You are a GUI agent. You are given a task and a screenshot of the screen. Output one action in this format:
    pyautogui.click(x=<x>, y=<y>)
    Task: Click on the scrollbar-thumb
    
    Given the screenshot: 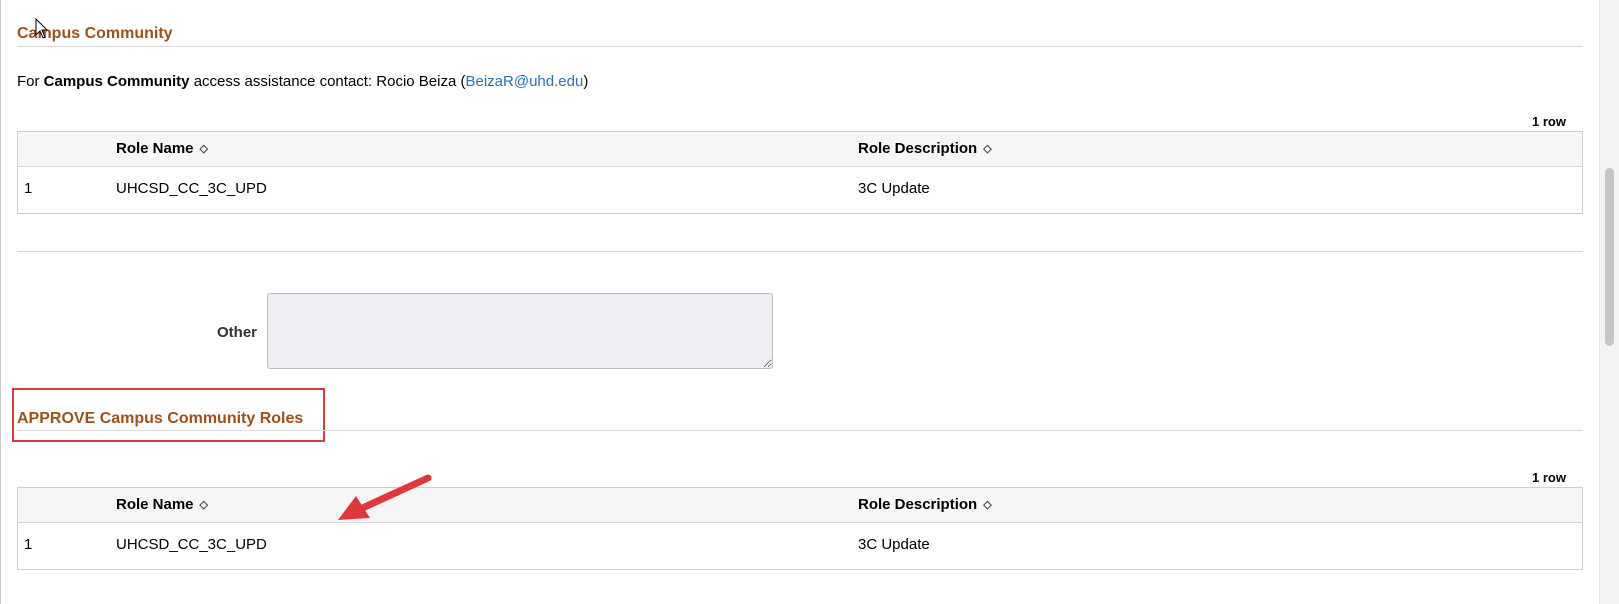 What is the action you would take?
    pyautogui.click(x=1609, y=257)
    